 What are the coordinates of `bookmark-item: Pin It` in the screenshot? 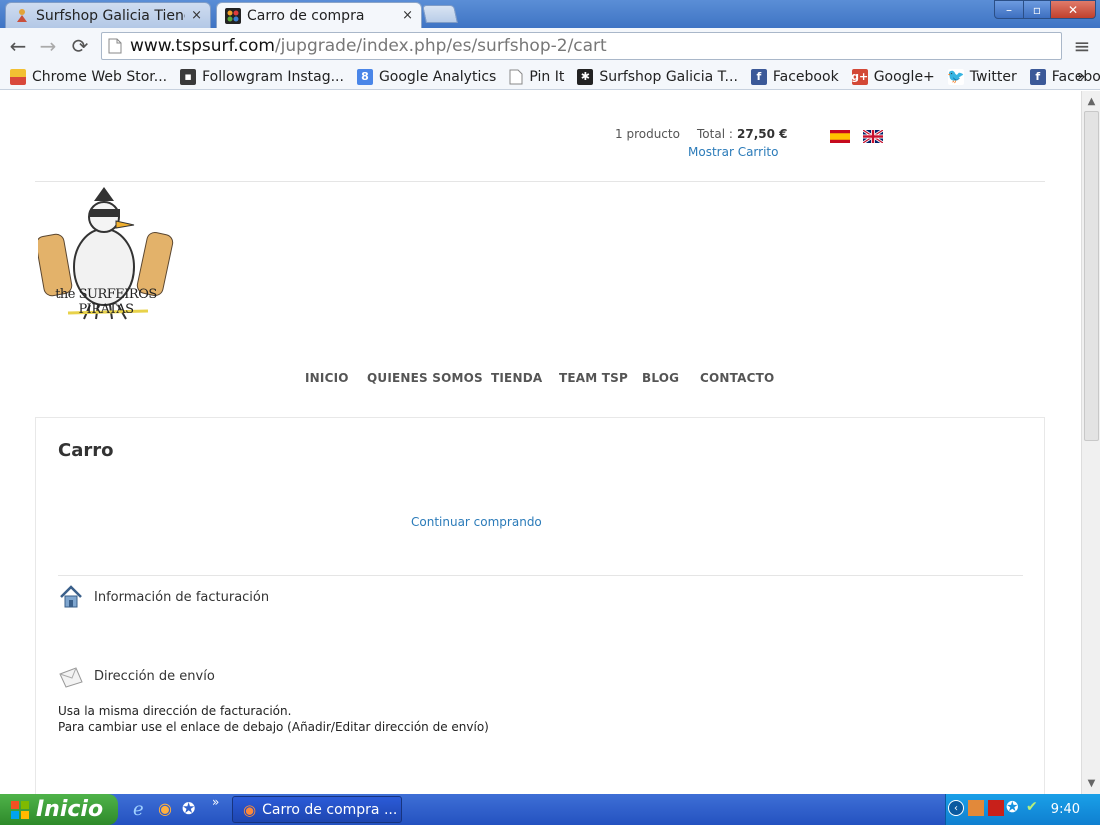 It's located at (536, 77).